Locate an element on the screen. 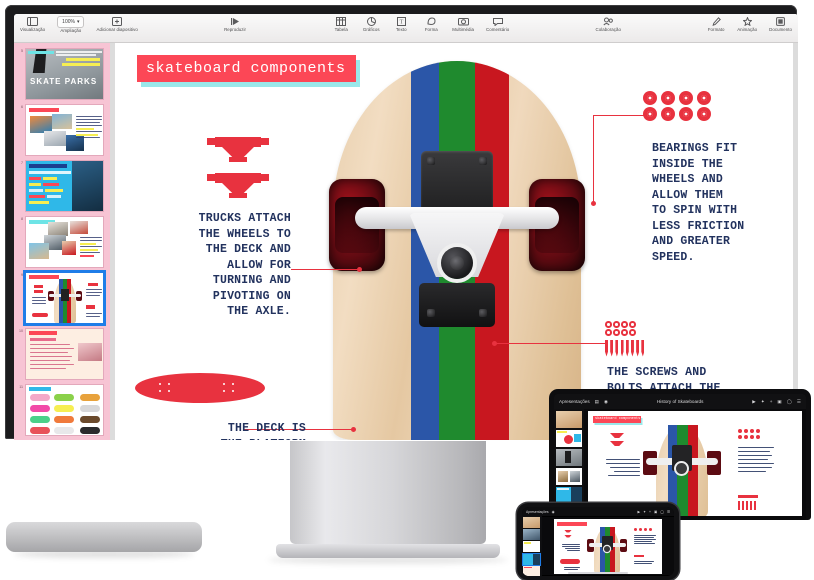  slide-thumbnail-5: SKATE PARKS is located at coordinates (64, 74).